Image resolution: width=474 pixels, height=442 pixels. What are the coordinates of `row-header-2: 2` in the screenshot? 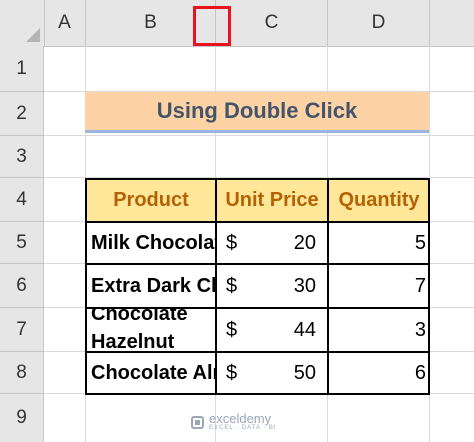 It's located at (22, 114).